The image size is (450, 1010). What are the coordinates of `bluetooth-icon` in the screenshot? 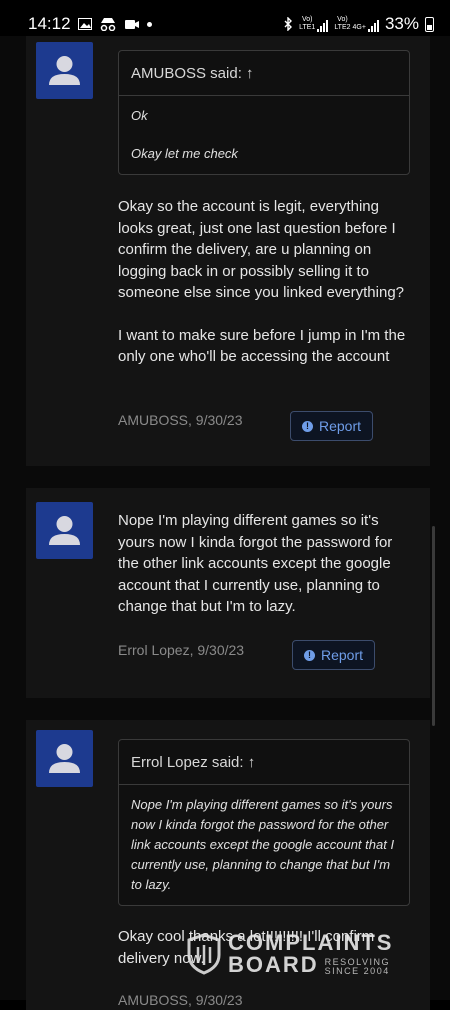 It's located at (288, 24).